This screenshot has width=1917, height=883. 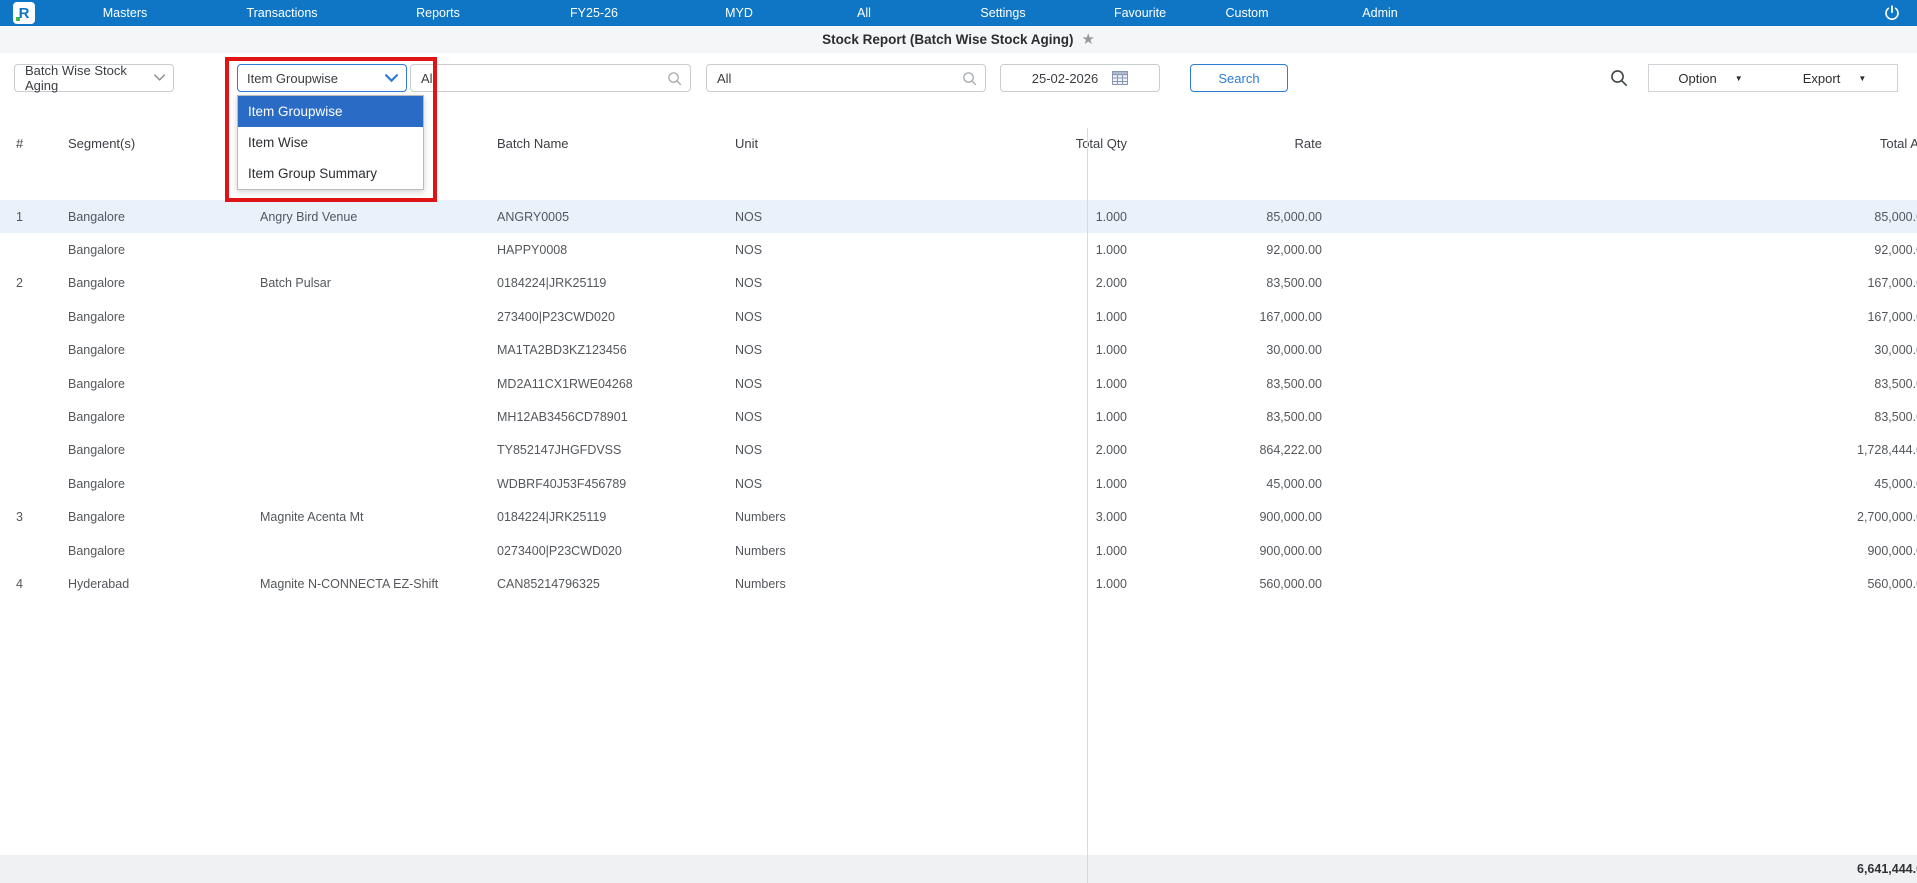 I want to click on view-mode-select: Item Groupwise, so click(x=322, y=78).